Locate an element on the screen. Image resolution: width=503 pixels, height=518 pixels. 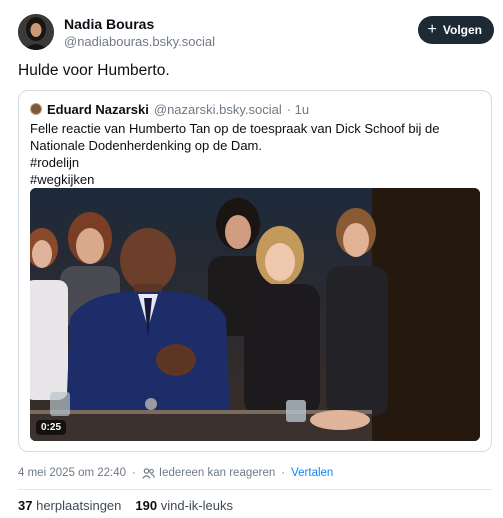
translate-link: Vertalen is located at coordinates (312, 473).